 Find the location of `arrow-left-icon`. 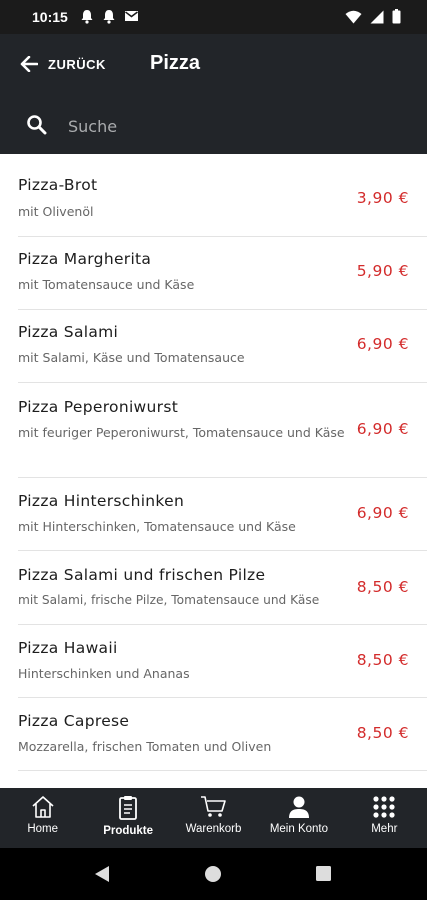

arrow-left-icon is located at coordinates (29, 64).